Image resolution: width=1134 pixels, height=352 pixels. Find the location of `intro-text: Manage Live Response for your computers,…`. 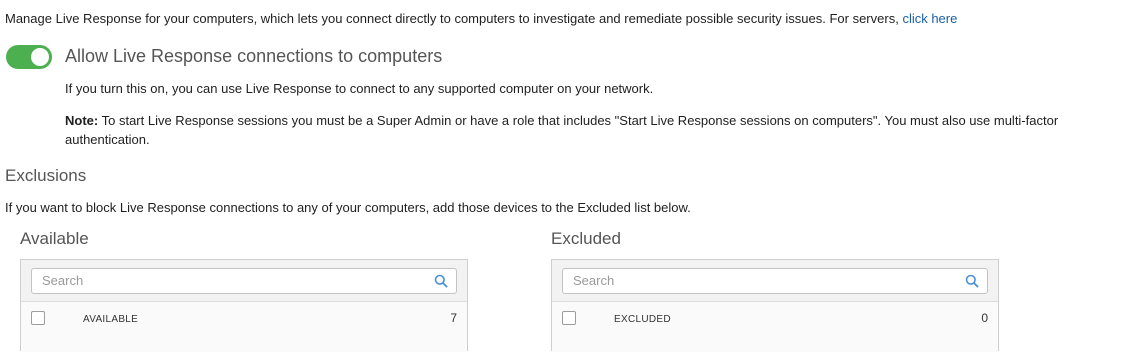

intro-text: Manage Live Response for your computers,… is located at coordinates (481, 18).